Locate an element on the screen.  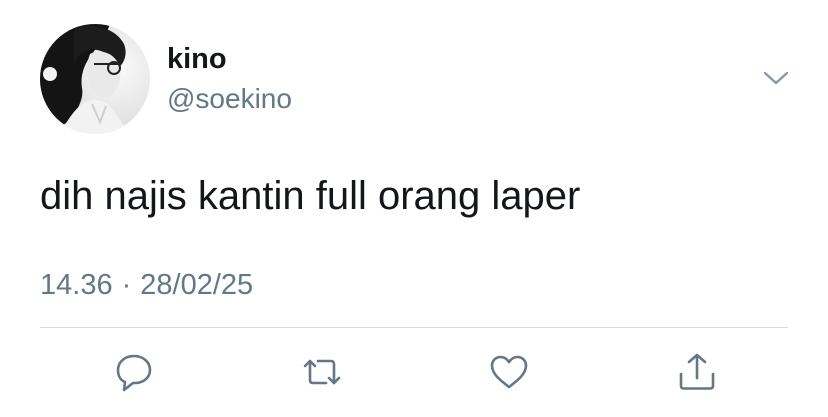
share-icon is located at coordinates (697, 371).